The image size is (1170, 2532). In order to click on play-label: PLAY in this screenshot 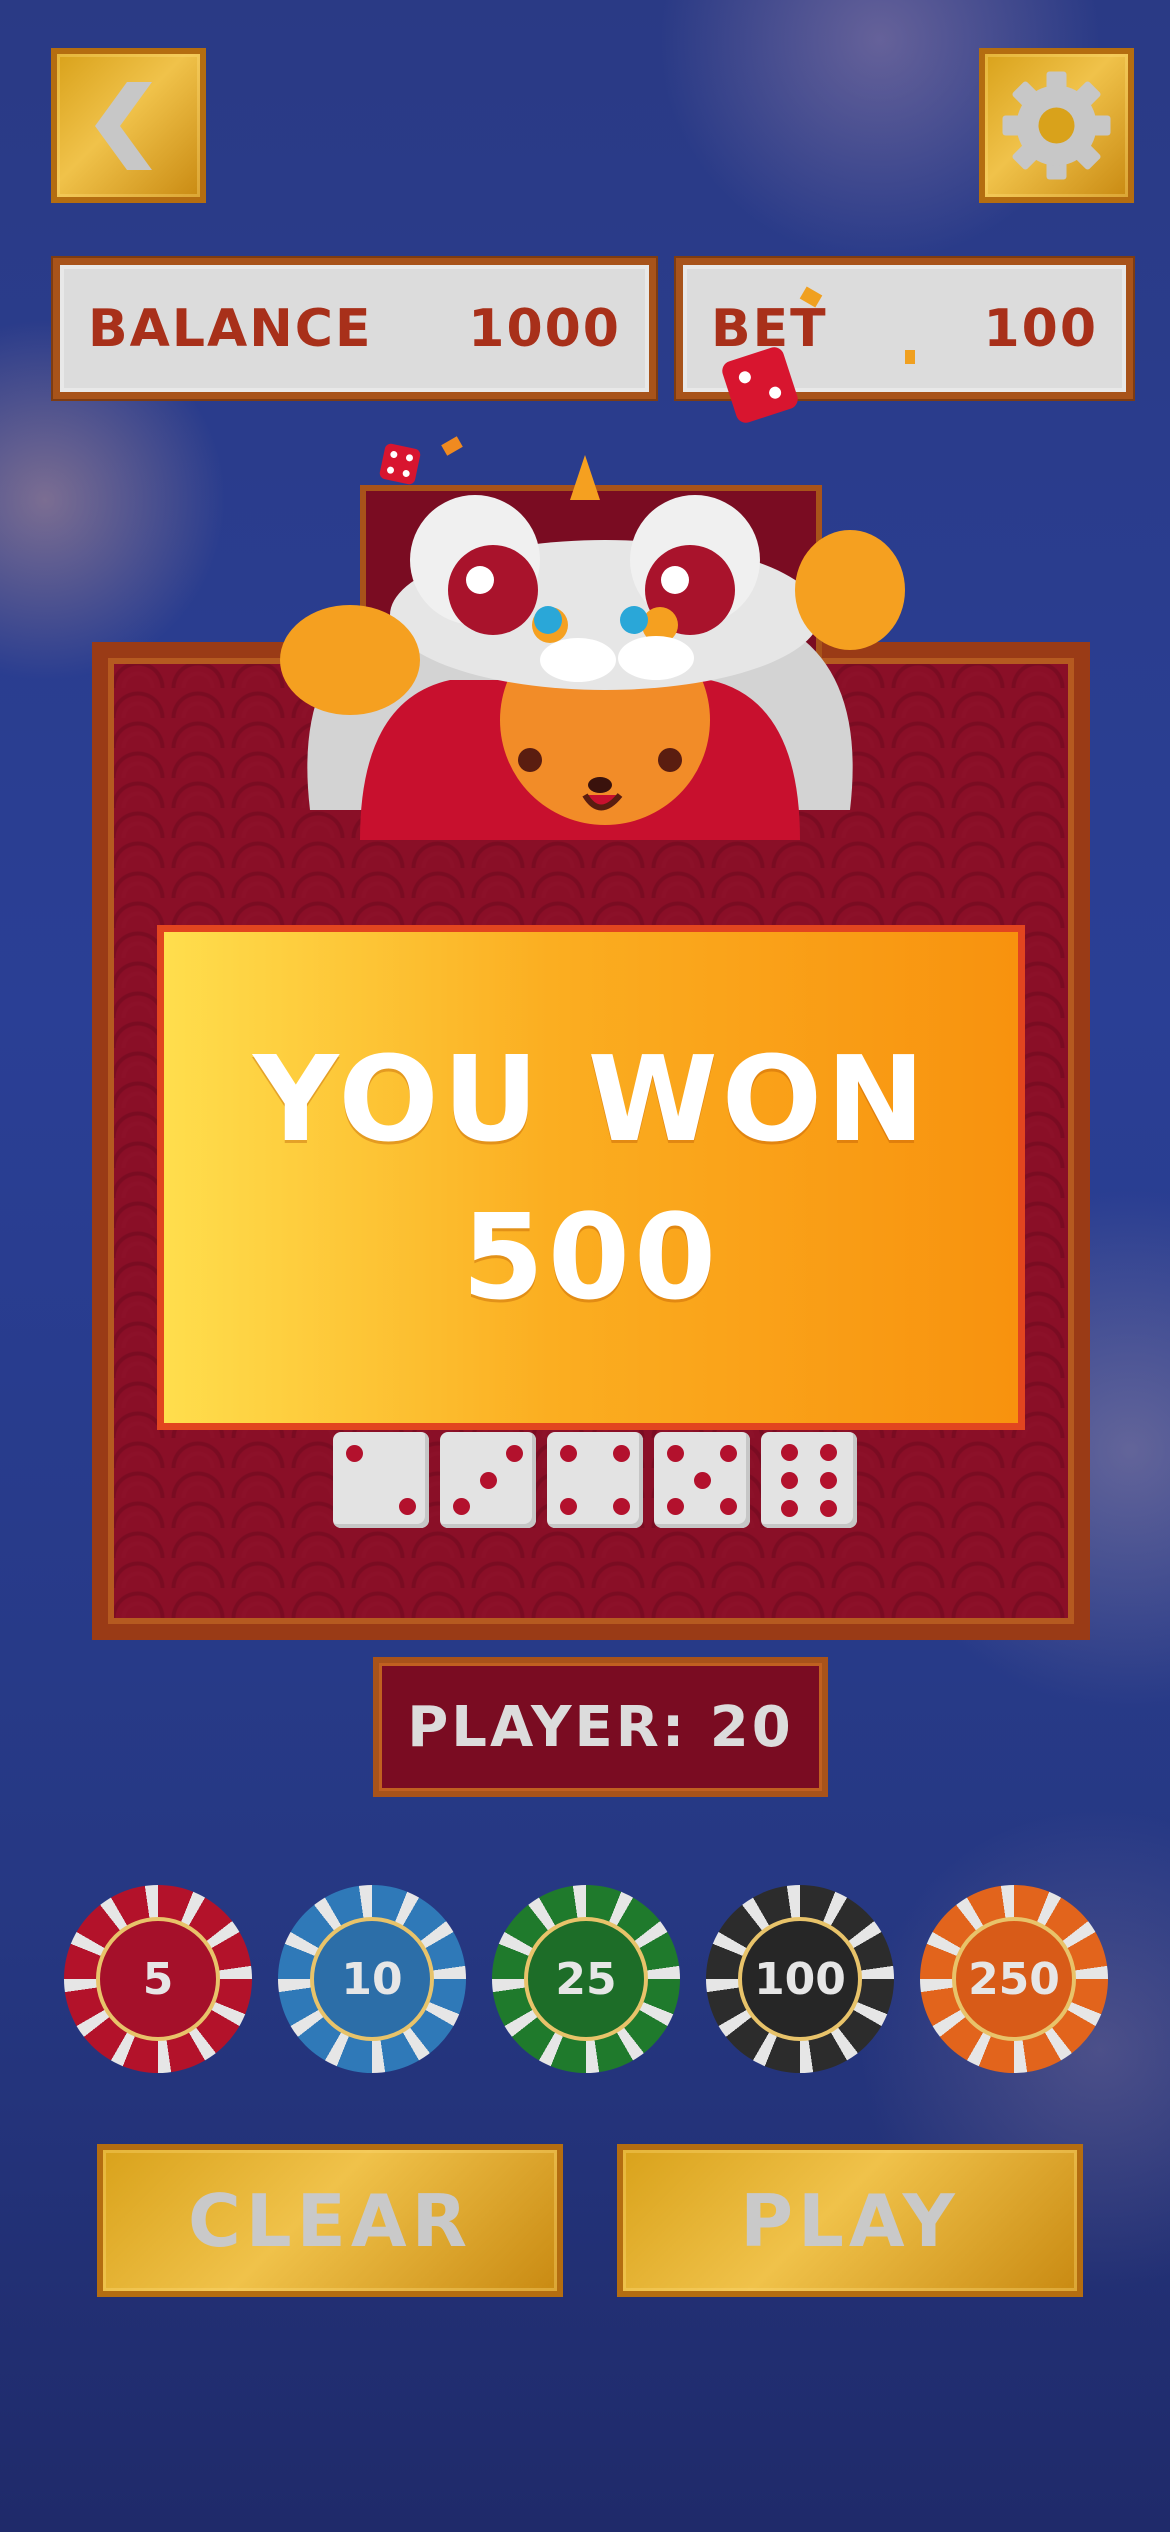, I will do `click(850, 2220)`.